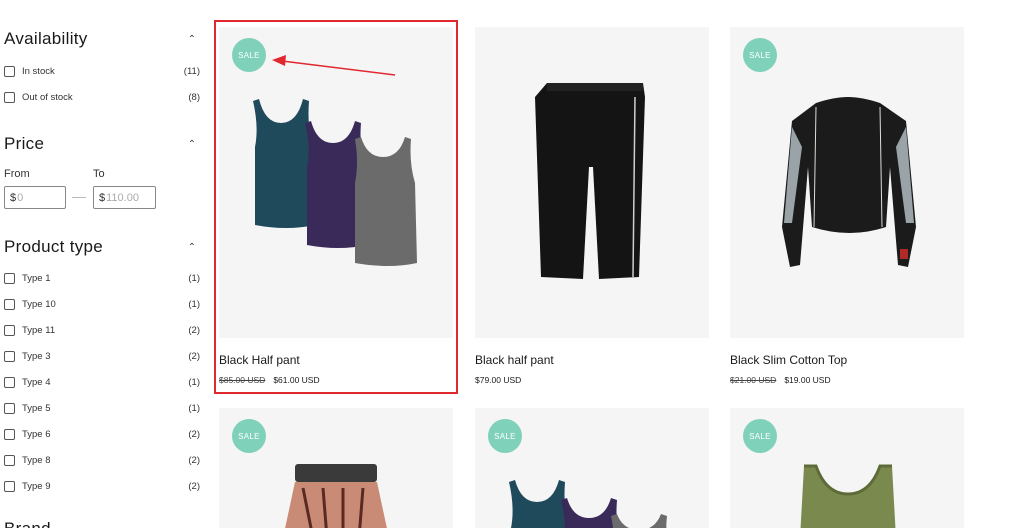 This screenshot has height=528, width=1024. I want to click on annotation-arrow-icon, so click(334, 65).